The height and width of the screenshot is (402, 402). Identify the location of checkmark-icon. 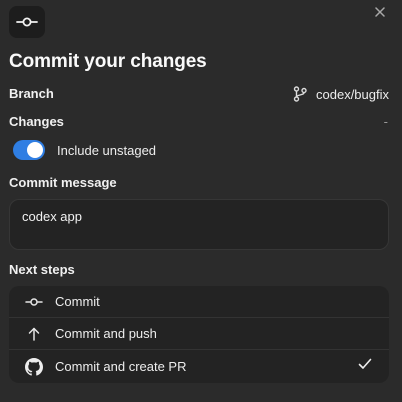
(365, 365).